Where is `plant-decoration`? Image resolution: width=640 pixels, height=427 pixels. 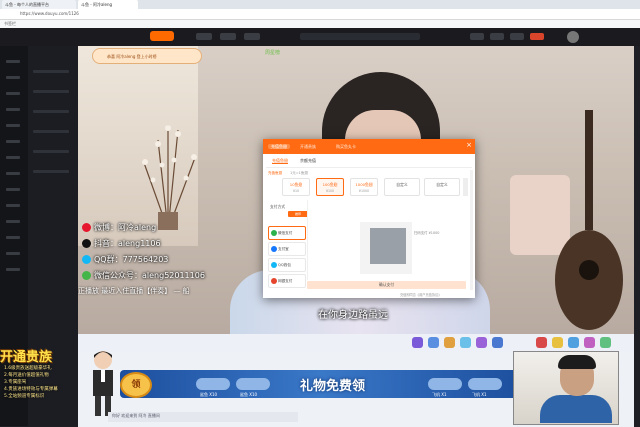 plant-decoration is located at coordinates (169, 177).